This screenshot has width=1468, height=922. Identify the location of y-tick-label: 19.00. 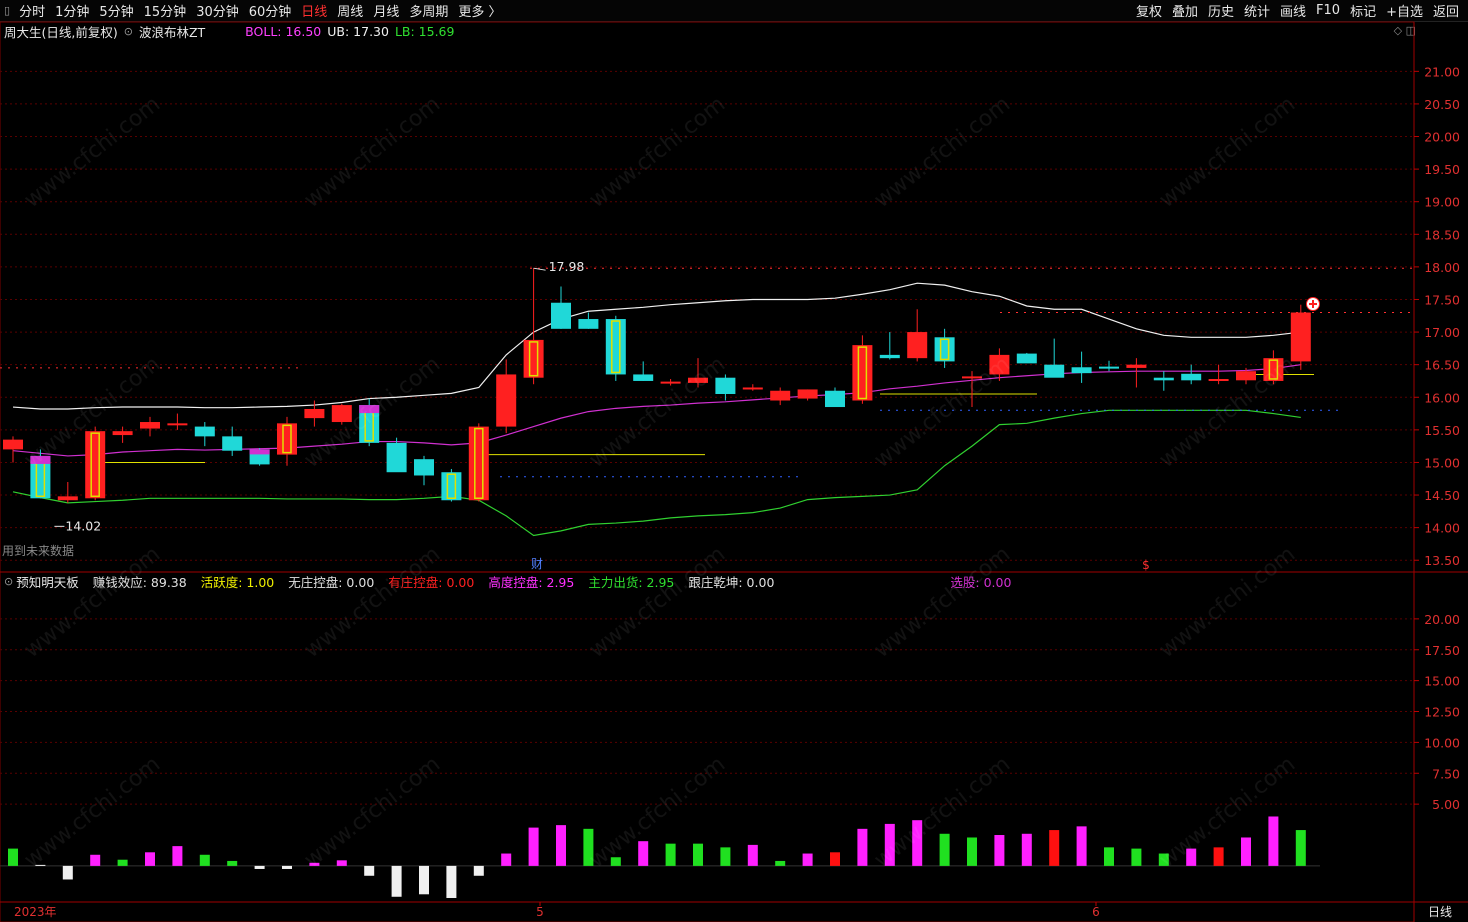
(1442, 202).